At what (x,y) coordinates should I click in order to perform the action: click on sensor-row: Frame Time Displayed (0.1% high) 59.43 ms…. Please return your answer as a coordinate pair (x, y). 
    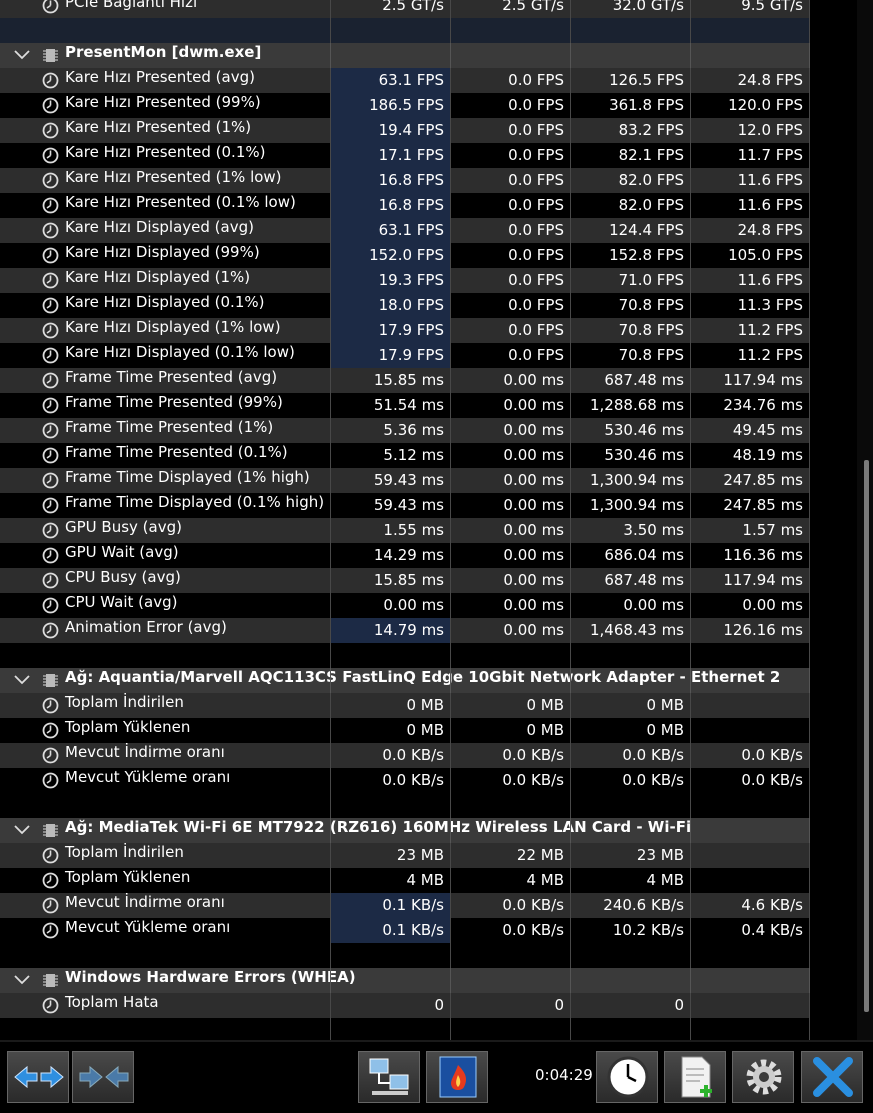
    Looking at the image, I should click on (405, 505).